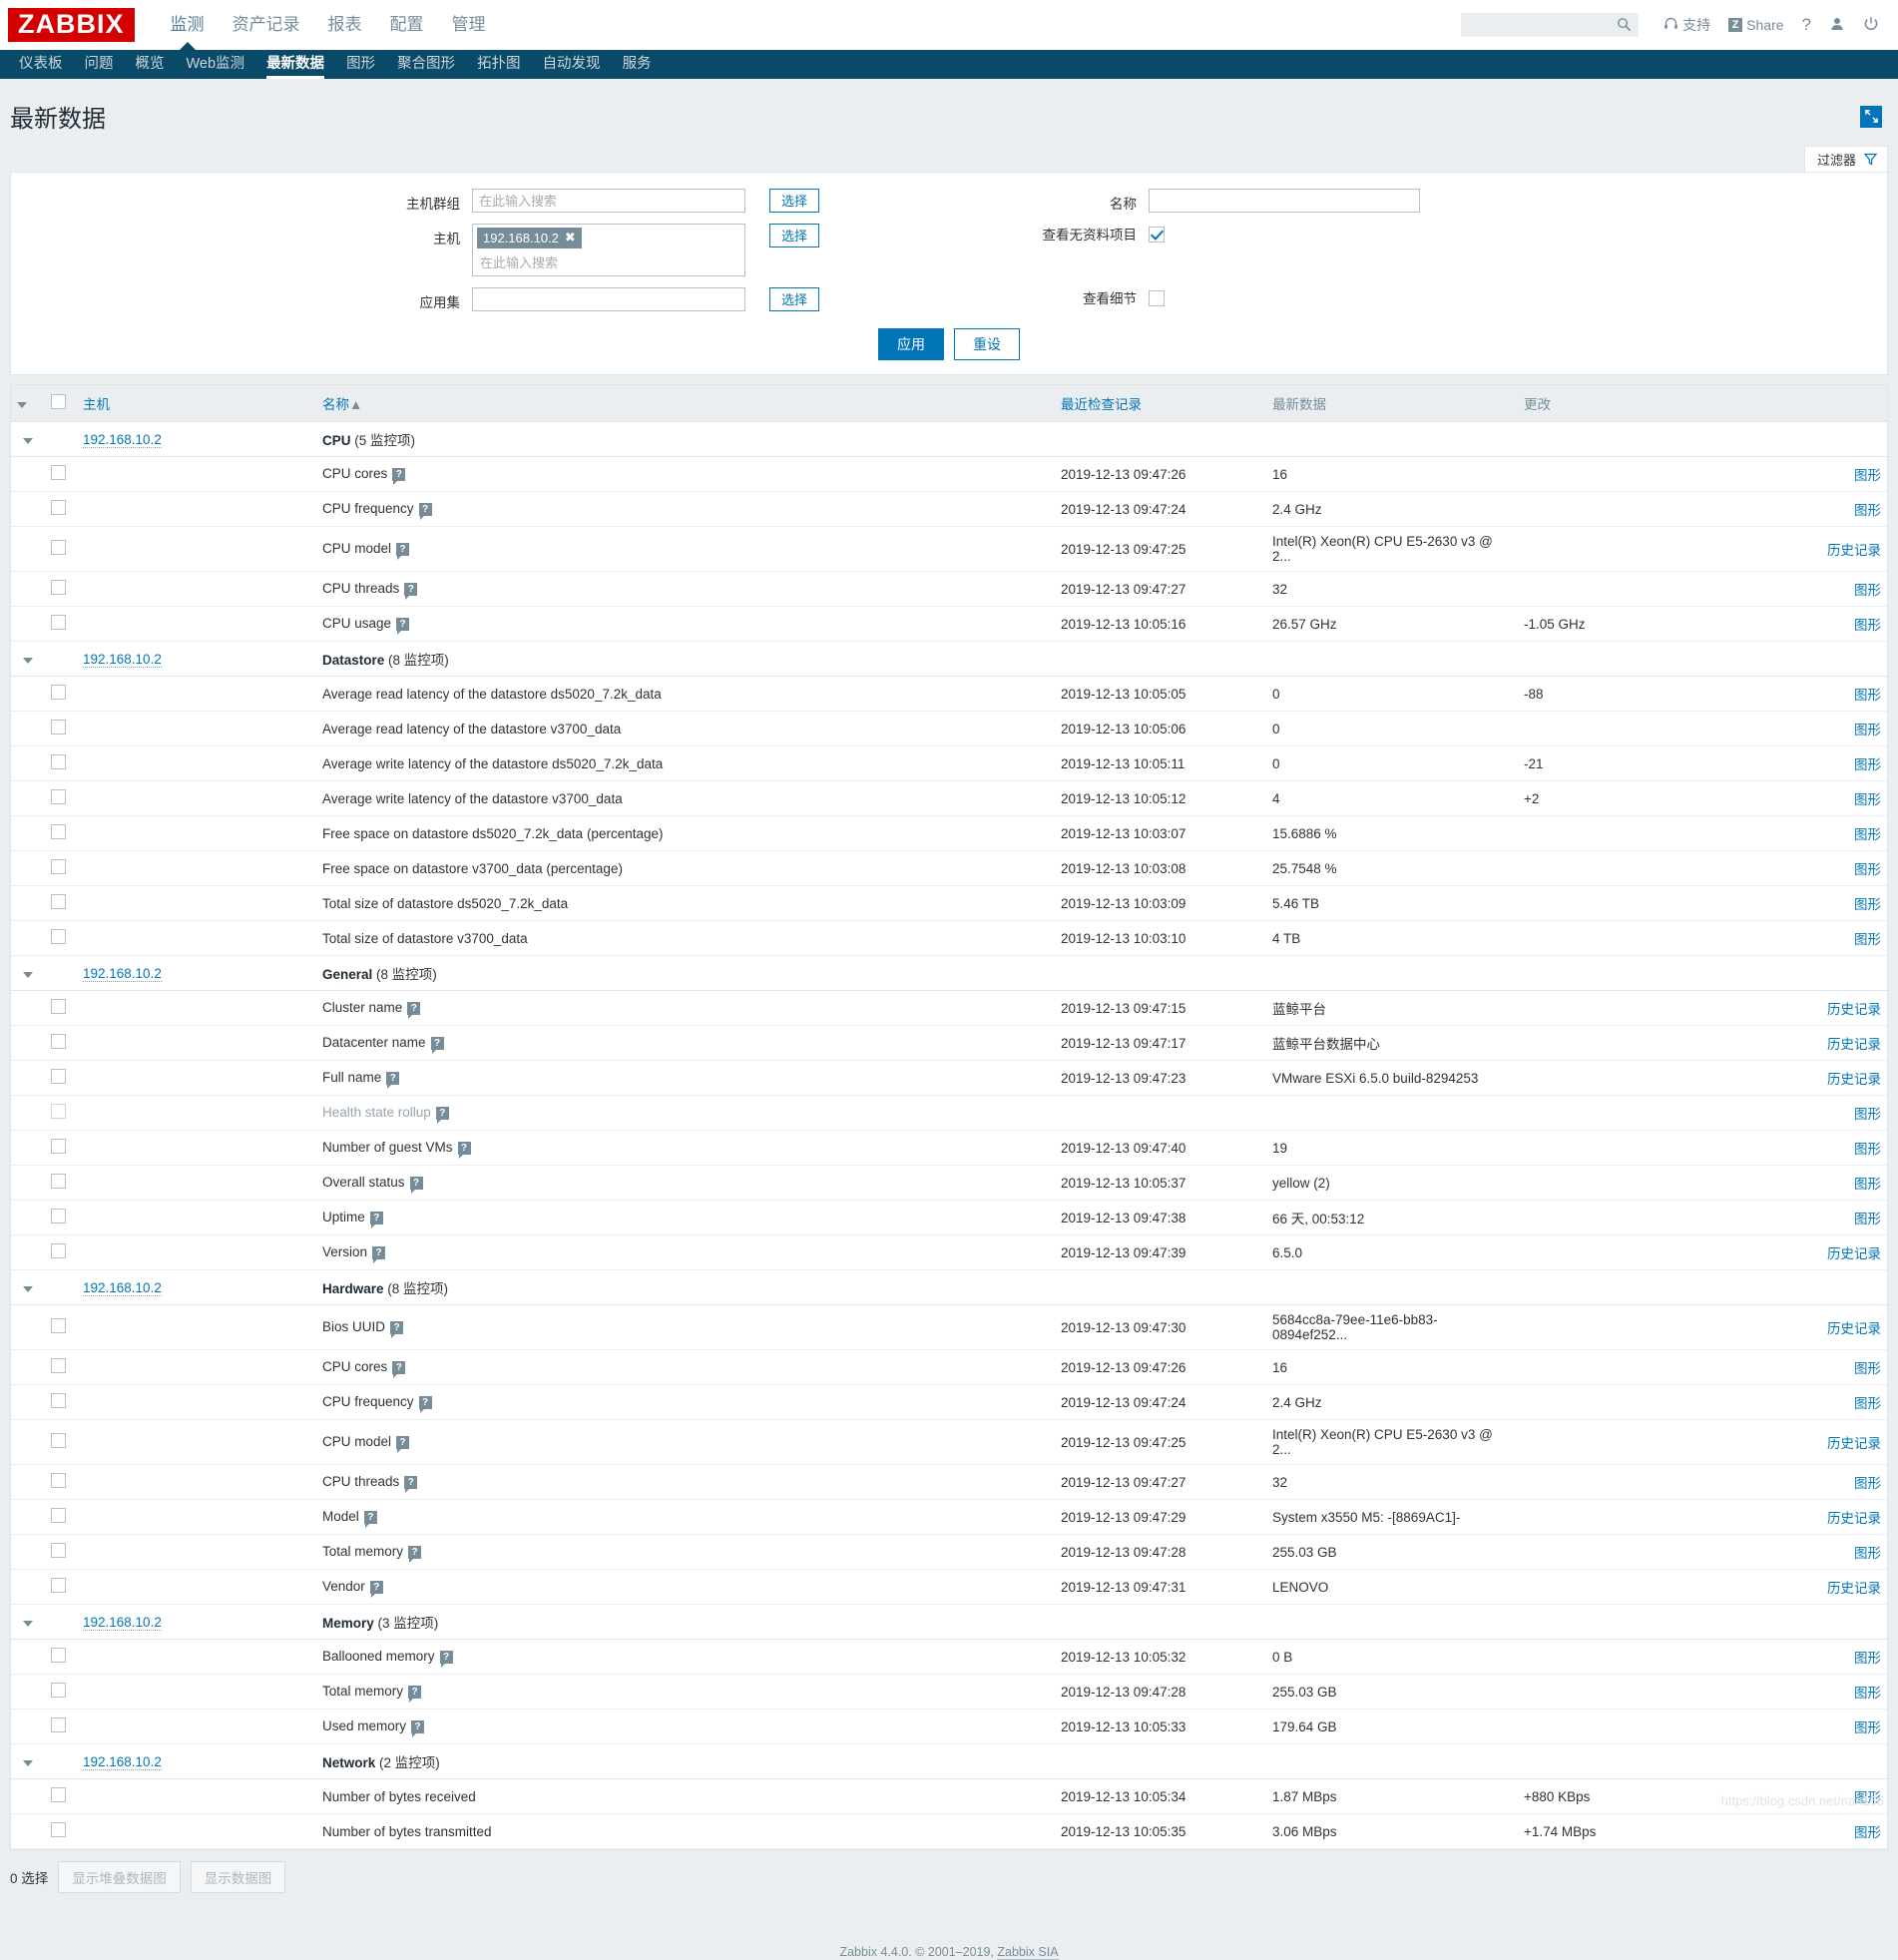 The height and width of the screenshot is (1960, 1898). Describe the element at coordinates (1806, 25) in the screenshot. I see `help-link: ?` at that location.